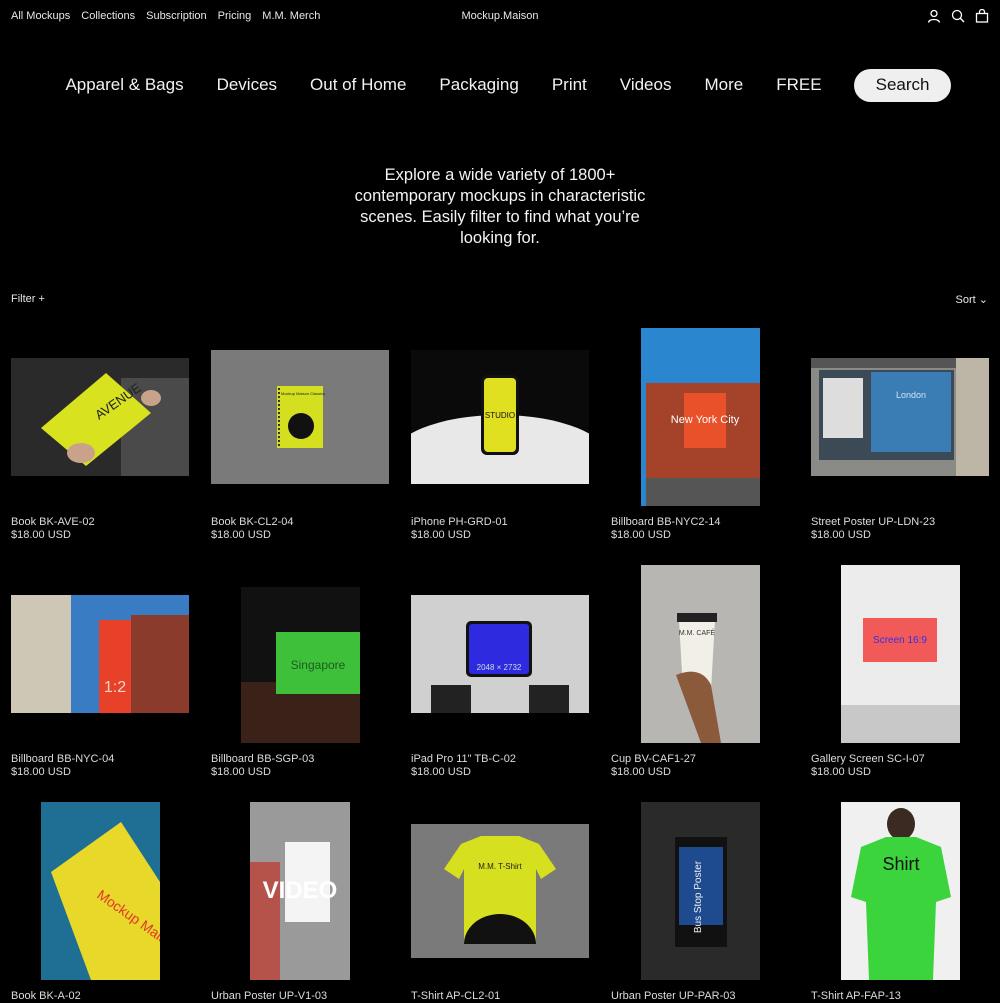 This screenshot has width=1000, height=1003. I want to click on category-videos: Videos, so click(646, 85).